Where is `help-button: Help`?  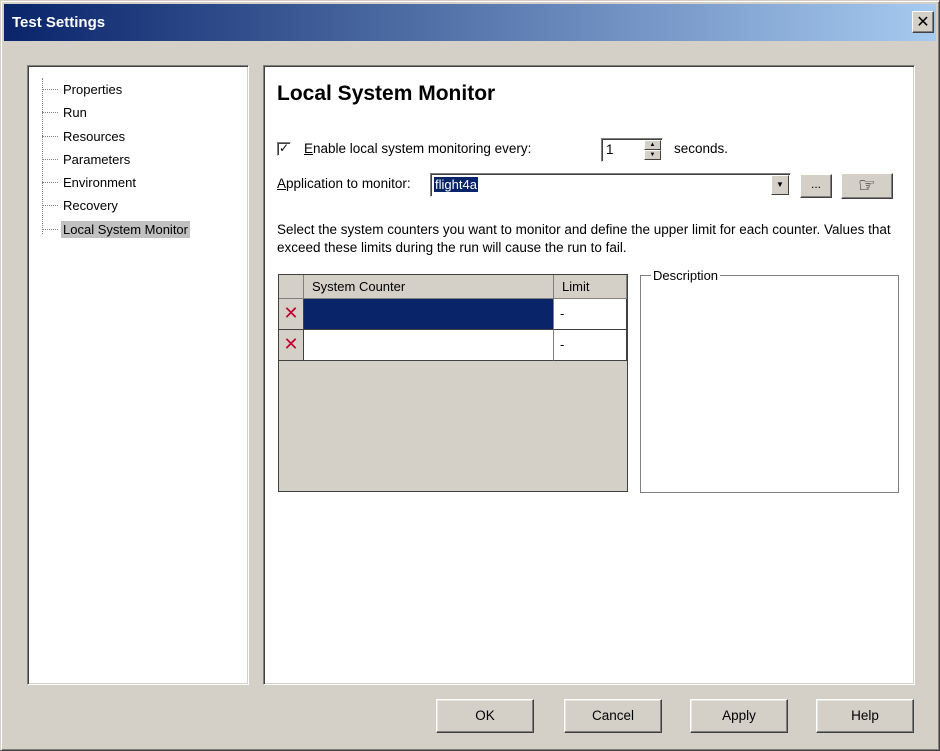 help-button: Help is located at coordinates (865, 716).